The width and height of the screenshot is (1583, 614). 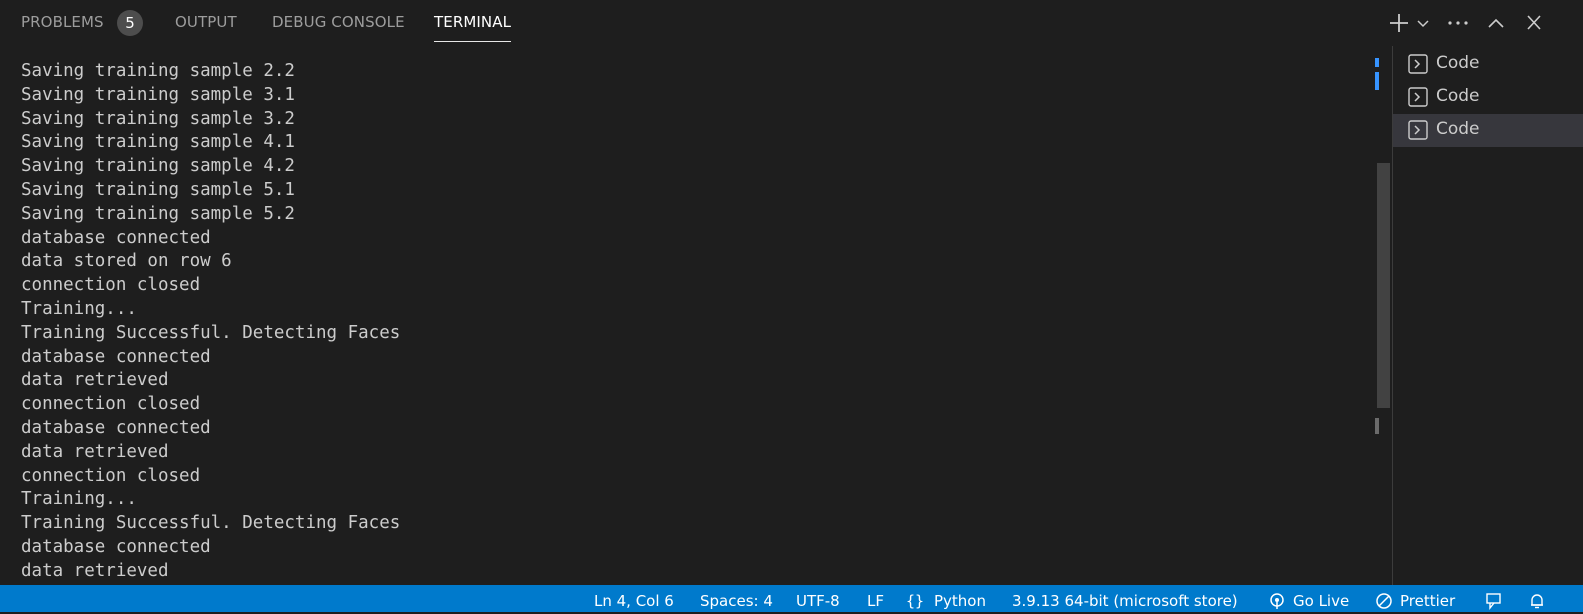 I want to click on chevron-down-icon, so click(x=1423, y=23).